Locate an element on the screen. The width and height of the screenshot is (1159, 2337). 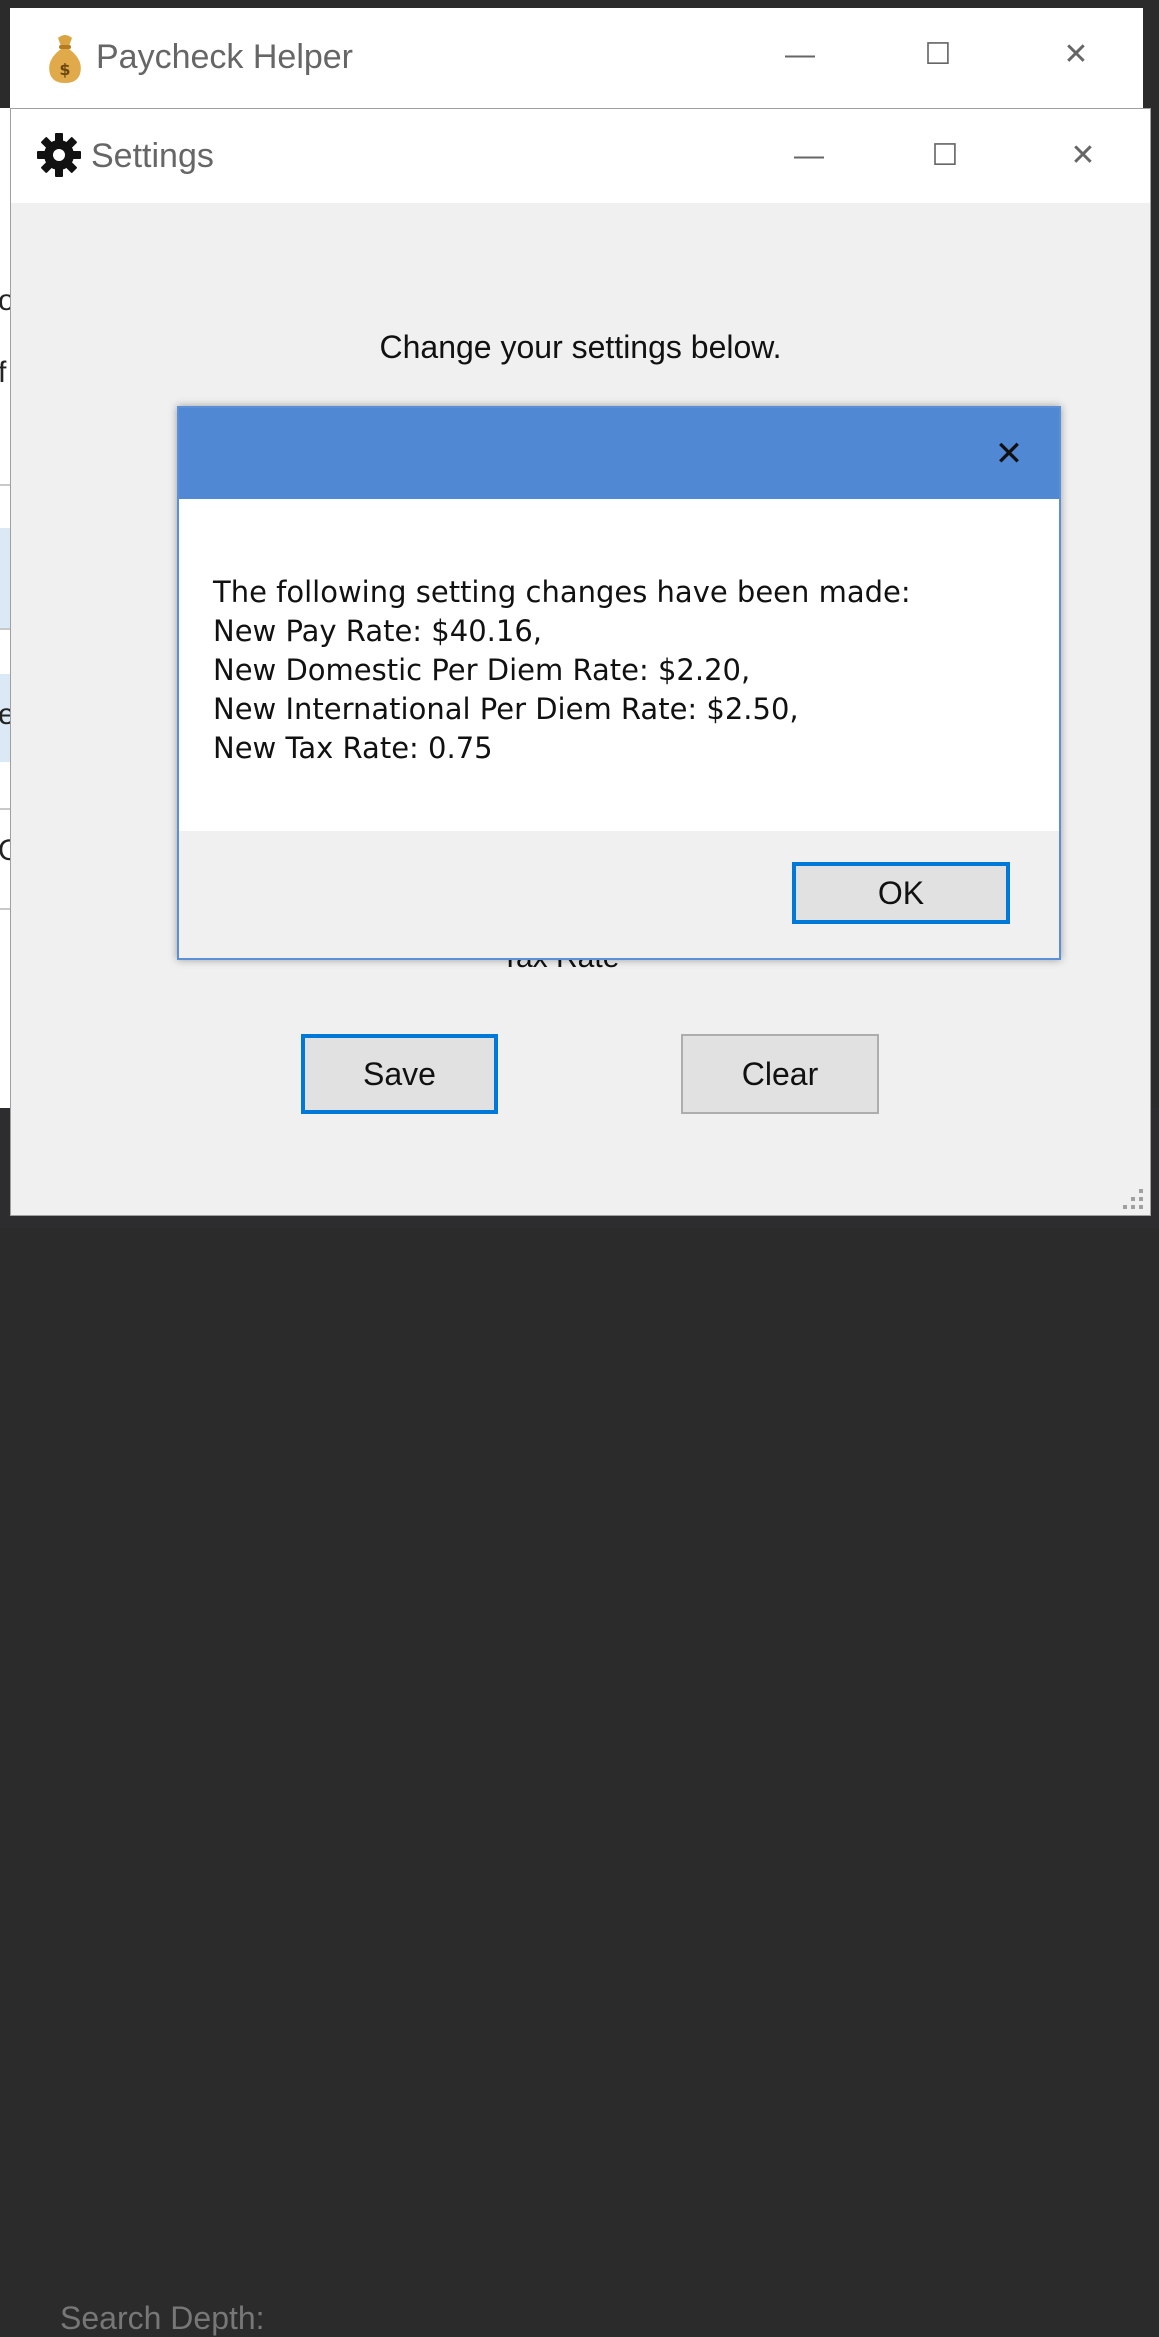
settings-instruction: Change your settings below. is located at coordinates (580, 347).